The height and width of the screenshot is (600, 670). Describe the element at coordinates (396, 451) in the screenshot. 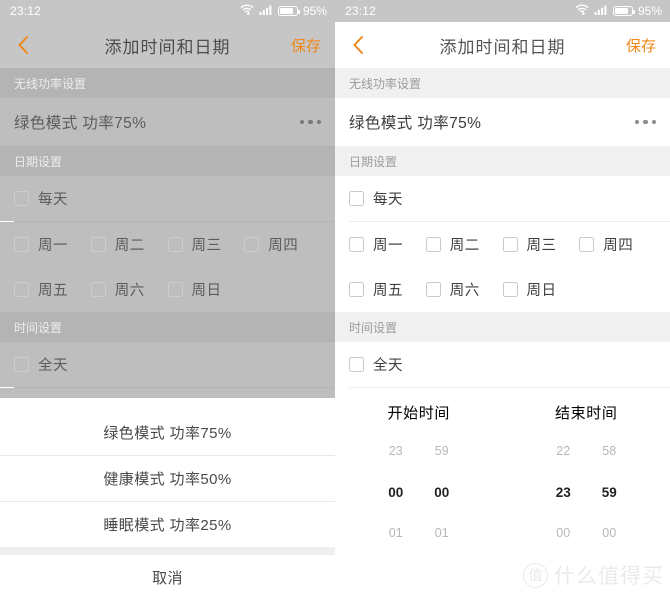

I see `start-hour-prev: 23` at that location.